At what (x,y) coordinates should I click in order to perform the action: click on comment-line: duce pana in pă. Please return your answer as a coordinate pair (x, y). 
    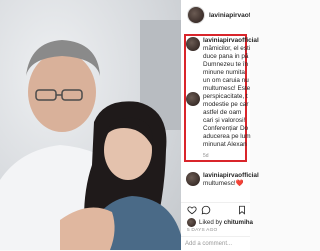
    Looking at the image, I should click on (226, 56).